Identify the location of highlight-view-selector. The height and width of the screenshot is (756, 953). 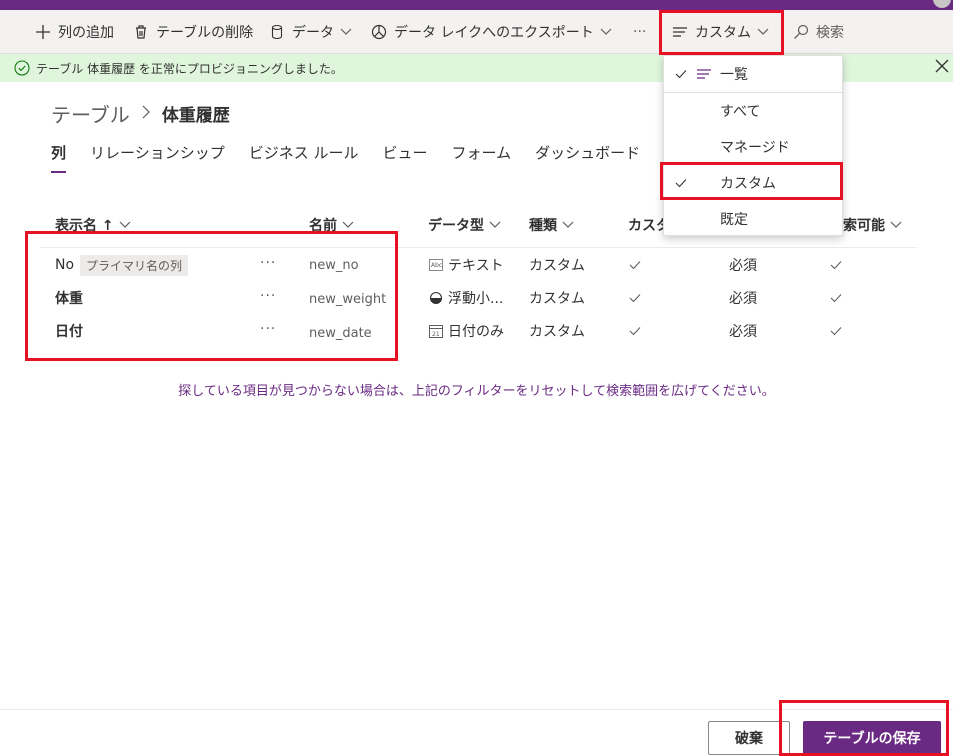
(721, 32).